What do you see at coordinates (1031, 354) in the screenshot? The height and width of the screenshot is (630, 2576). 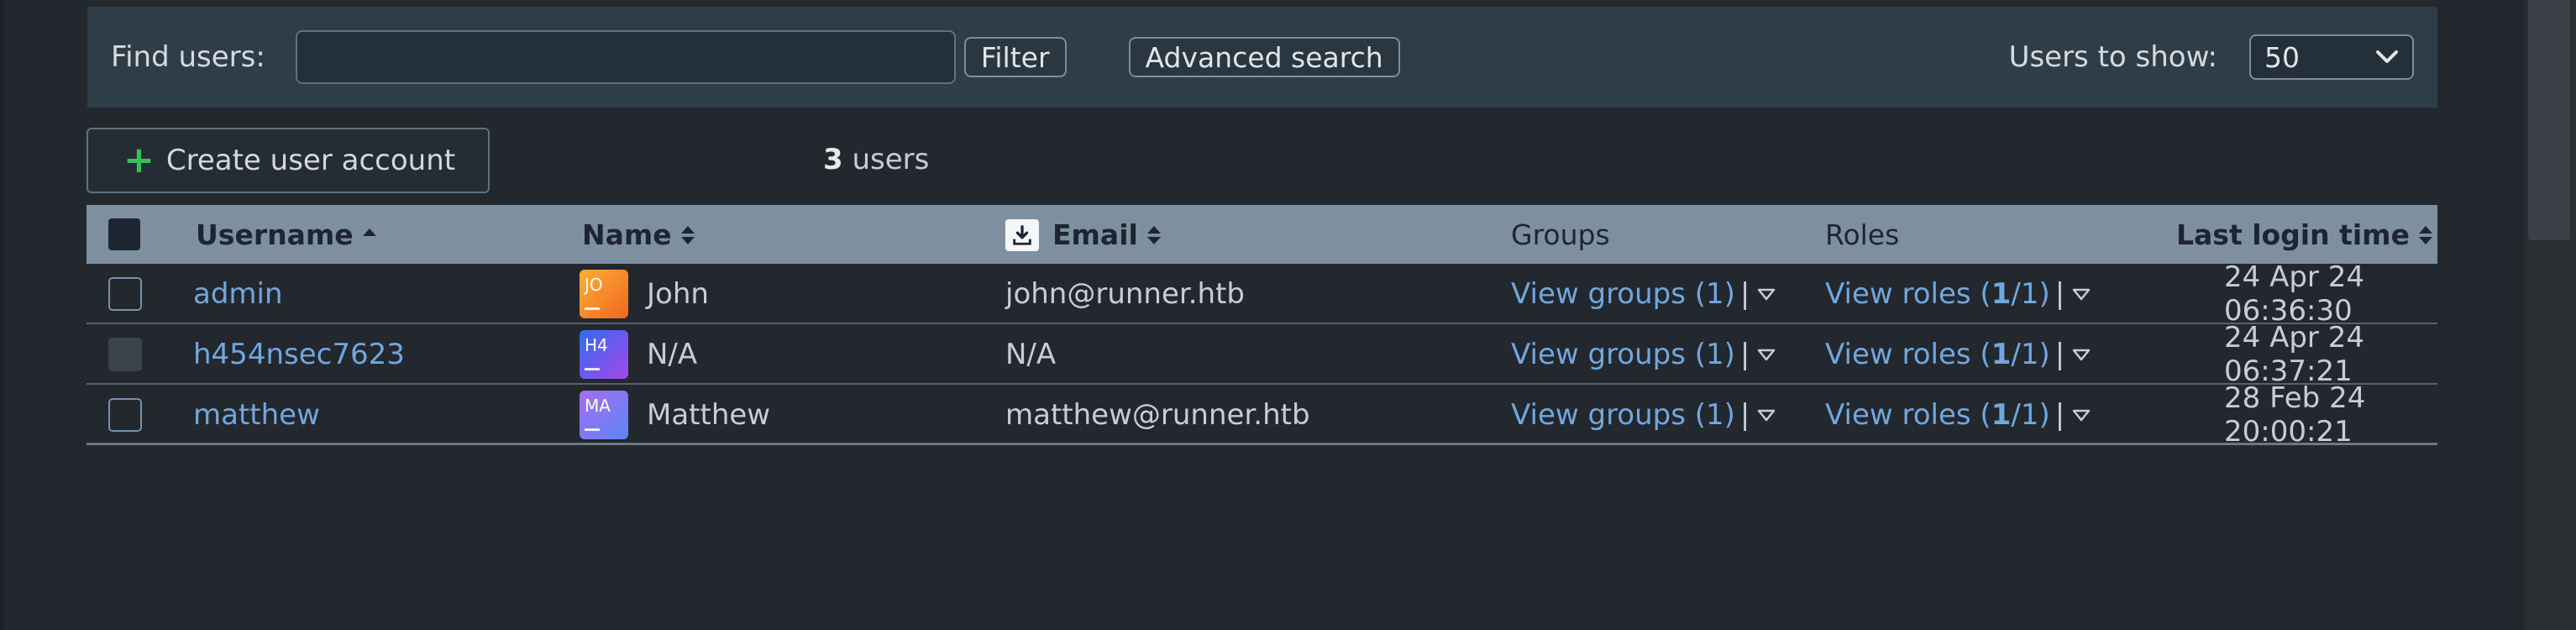 I see `email-text: N/A` at bounding box center [1031, 354].